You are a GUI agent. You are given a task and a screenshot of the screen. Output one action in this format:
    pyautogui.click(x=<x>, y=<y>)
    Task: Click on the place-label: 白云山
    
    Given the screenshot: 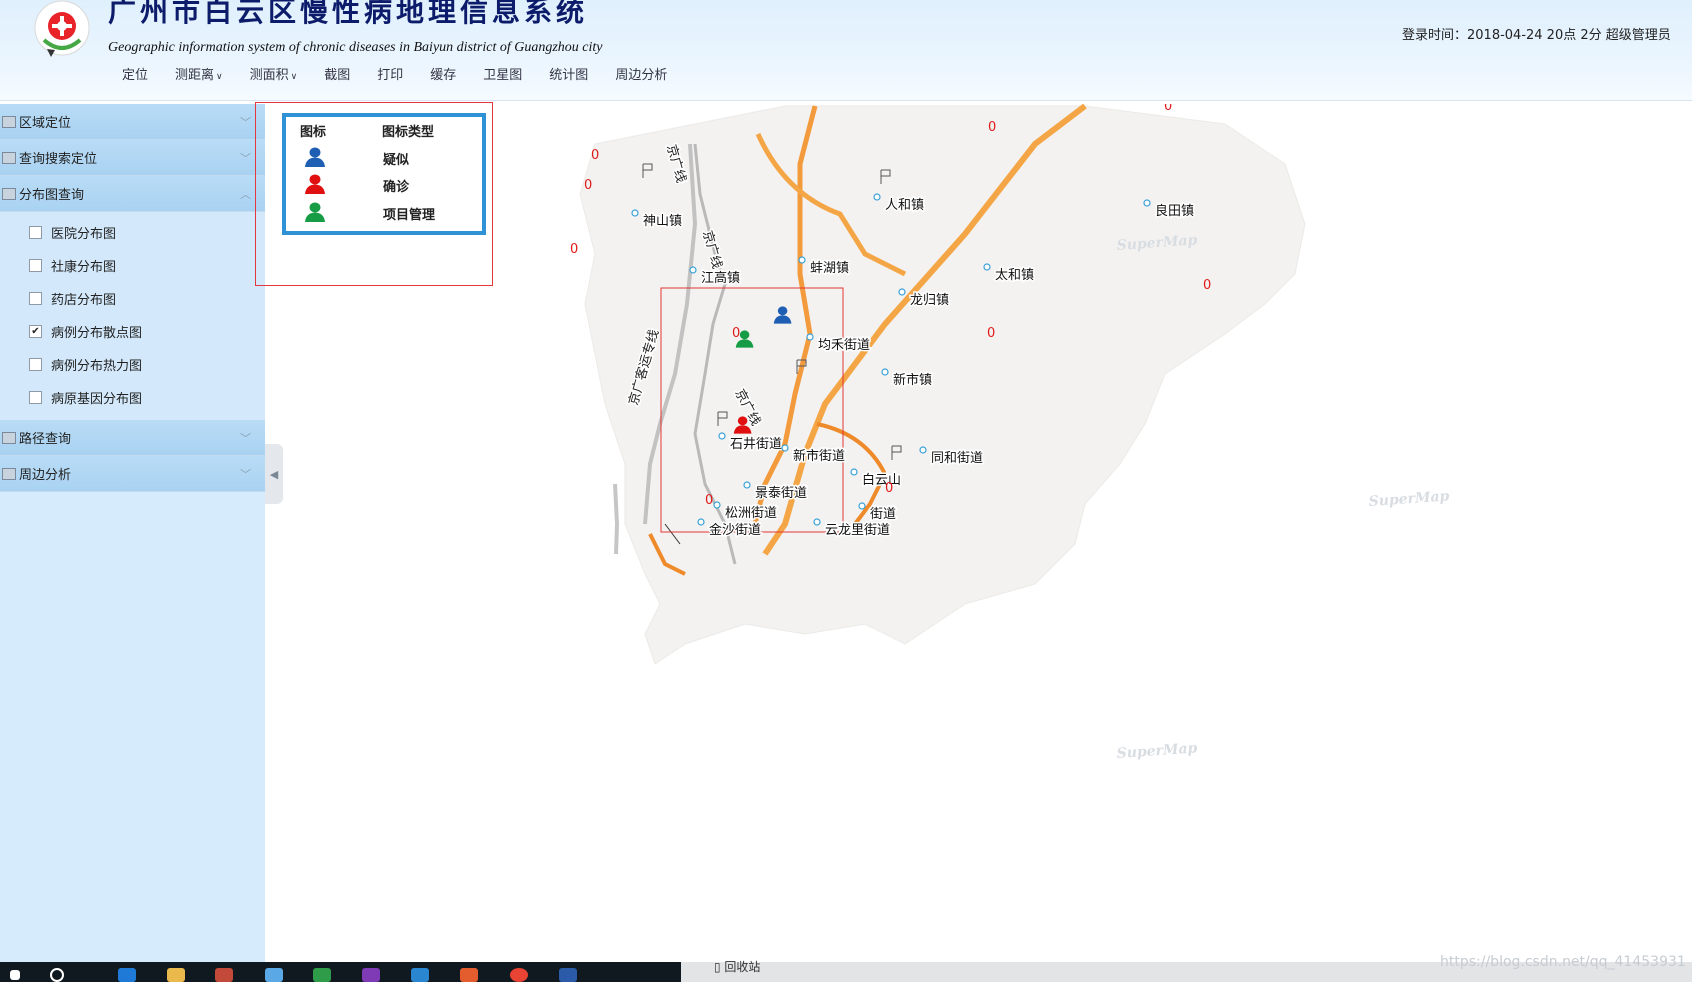 What is the action you would take?
    pyautogui.click(x=881, y=480)
    